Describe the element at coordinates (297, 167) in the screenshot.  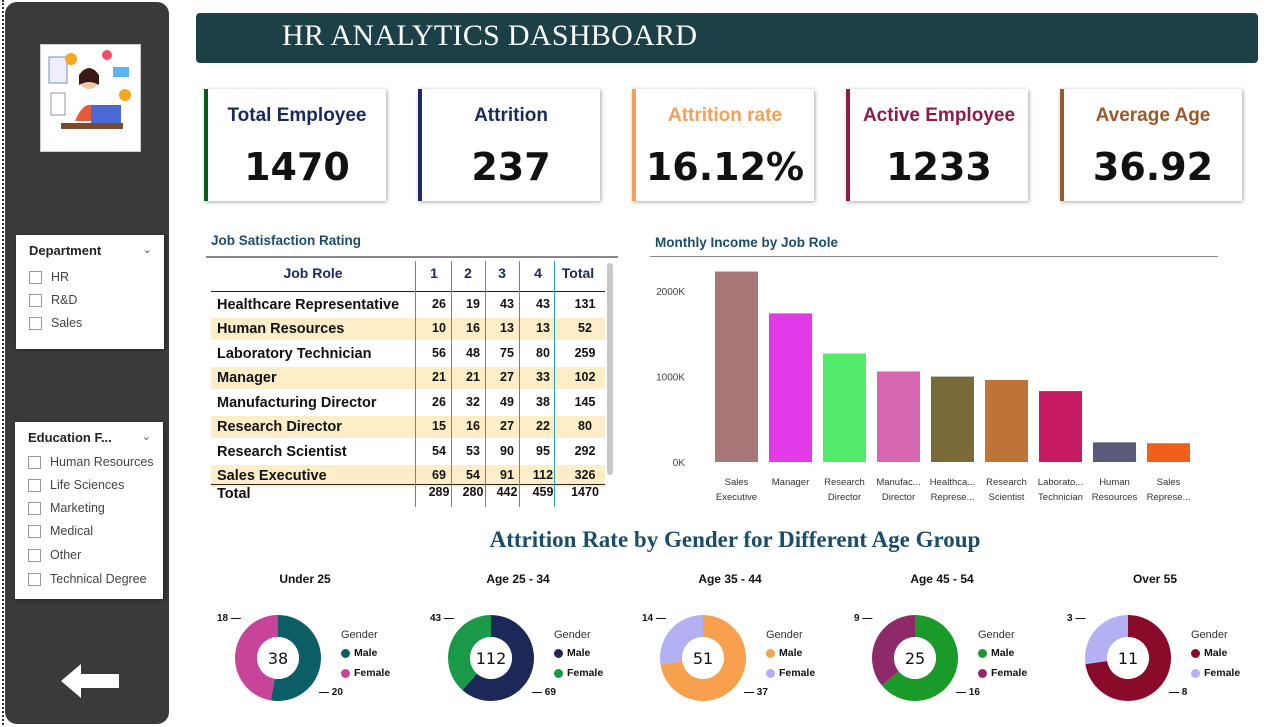
I see `kpi-value: 1470` at that location.